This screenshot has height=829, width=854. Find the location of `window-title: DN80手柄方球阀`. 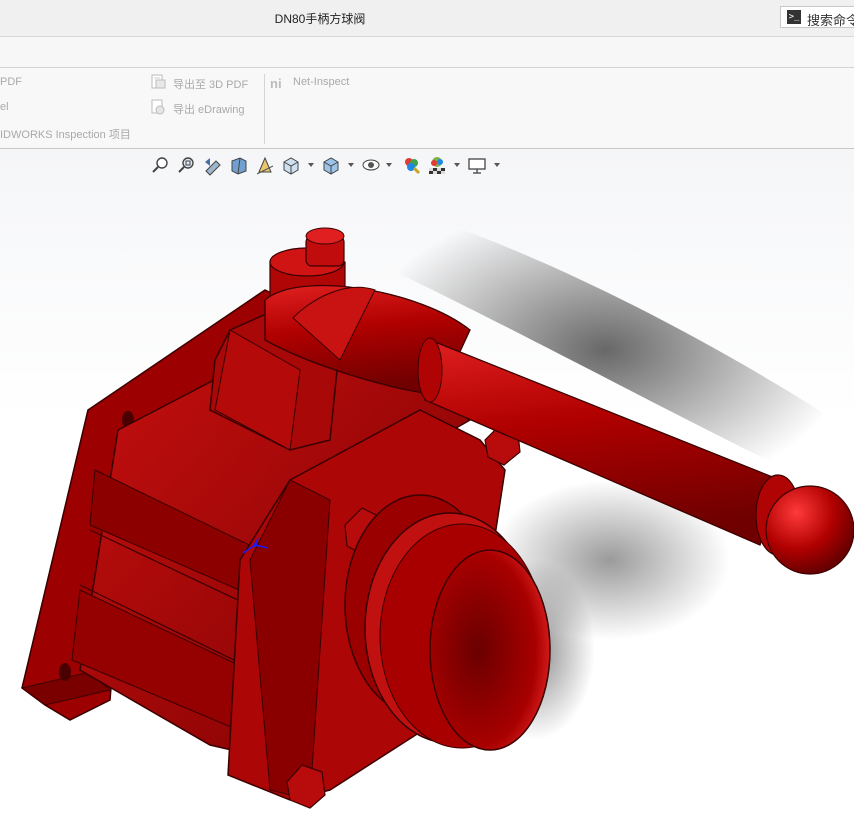

window-title: DN80手柄方球阀 is located at coordinates (320, 19).